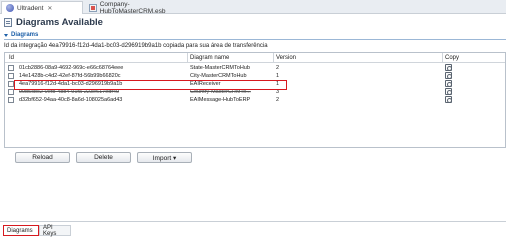 Image resolution: width=506 pixels, height=241 pixels. What do you see at coordinates (25, 35) in the screenshot?
I see `section-title: Diagrams` at bounding box center [25, 35].